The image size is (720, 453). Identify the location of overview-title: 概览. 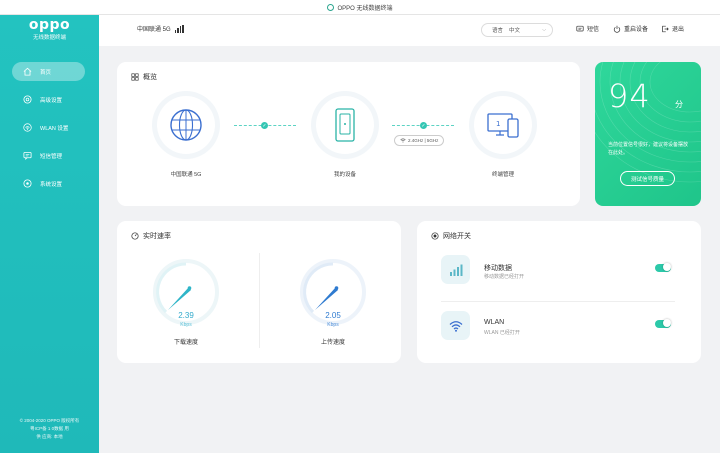
(144, 77).